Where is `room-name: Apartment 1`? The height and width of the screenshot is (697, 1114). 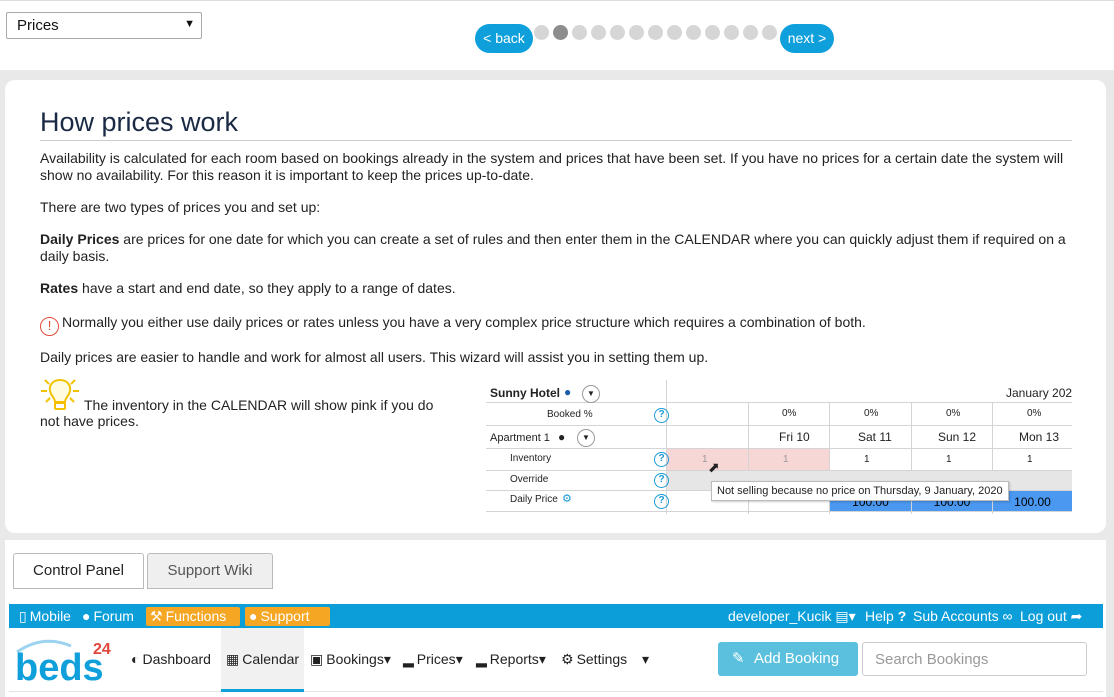 room-name: Apartment 1 is located at coordinates (520, 438).